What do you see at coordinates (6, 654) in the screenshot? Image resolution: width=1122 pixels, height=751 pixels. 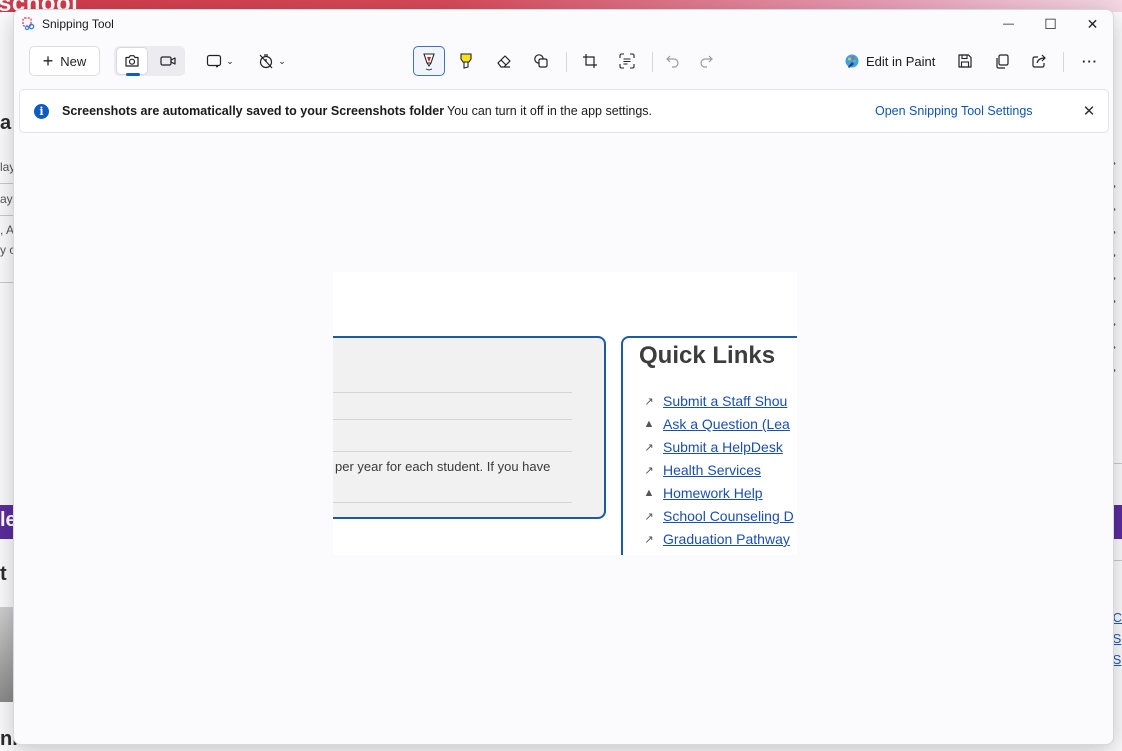 I see `background-photo` at bounding box center [6, 654].